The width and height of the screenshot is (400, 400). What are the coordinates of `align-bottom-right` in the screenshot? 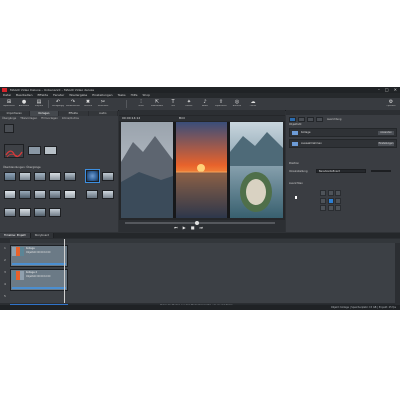 It's located at (338, 208).